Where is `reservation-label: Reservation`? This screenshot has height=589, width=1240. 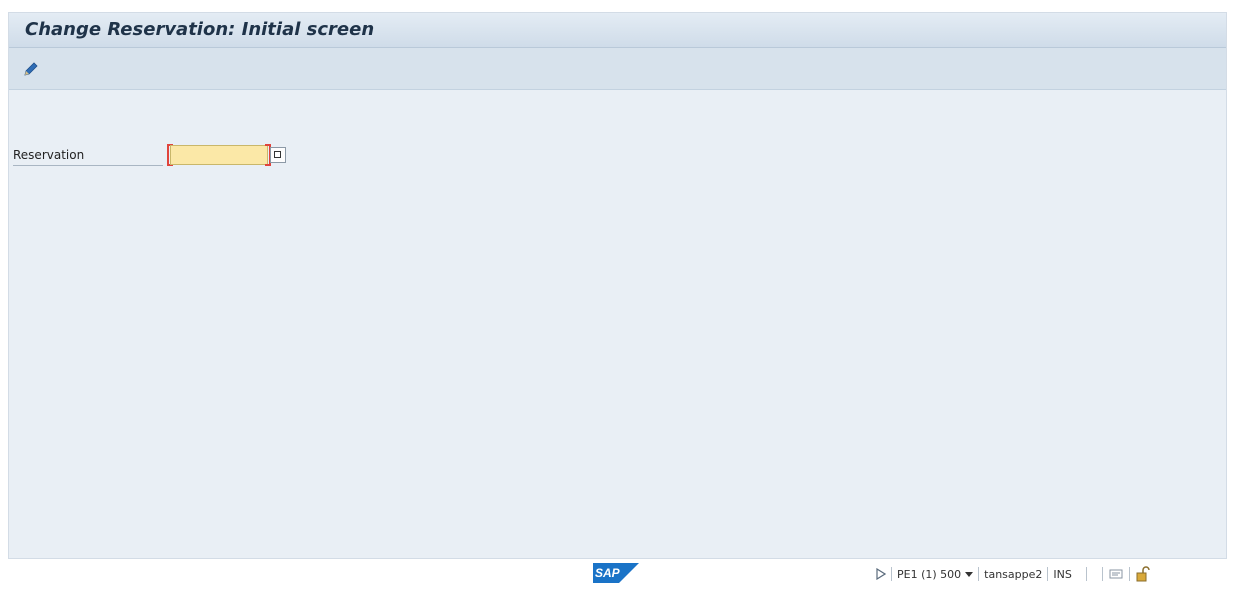
reservation-label: Reservation is located at coordinates (88, 155).